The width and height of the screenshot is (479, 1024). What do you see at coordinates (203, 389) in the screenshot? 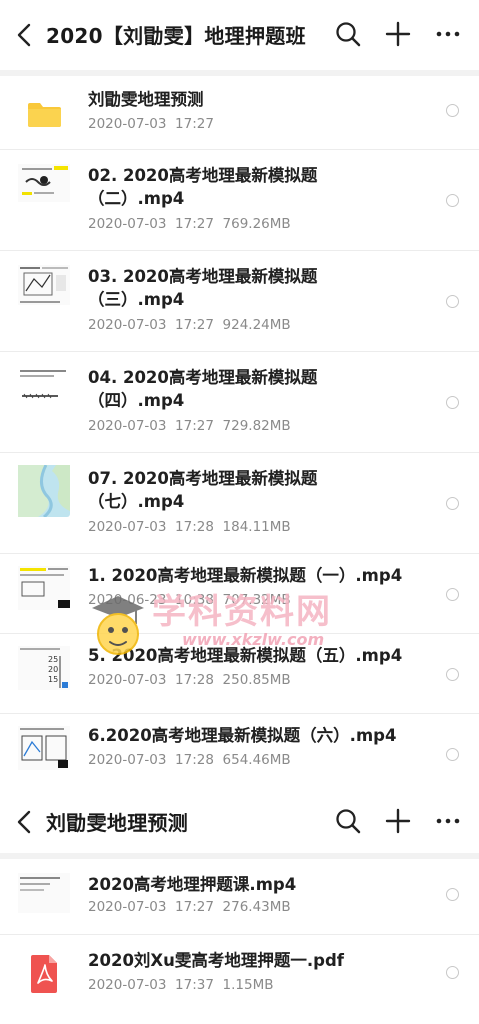
I see `file-name: 04. 2020高考地理最新模拟题 （四）.mp4` at bounding box center [203, 389].